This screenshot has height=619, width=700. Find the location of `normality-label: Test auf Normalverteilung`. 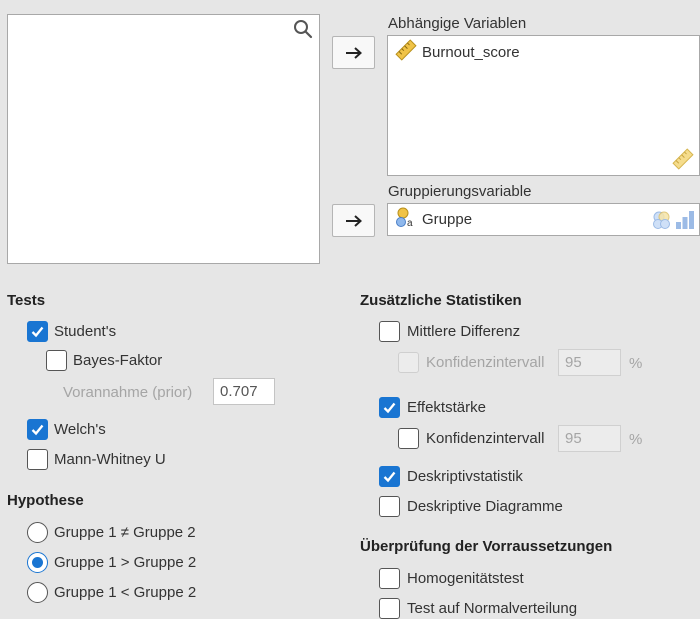

normality-label: Test auf Normalverteilung is located at coordinates (492, 608).